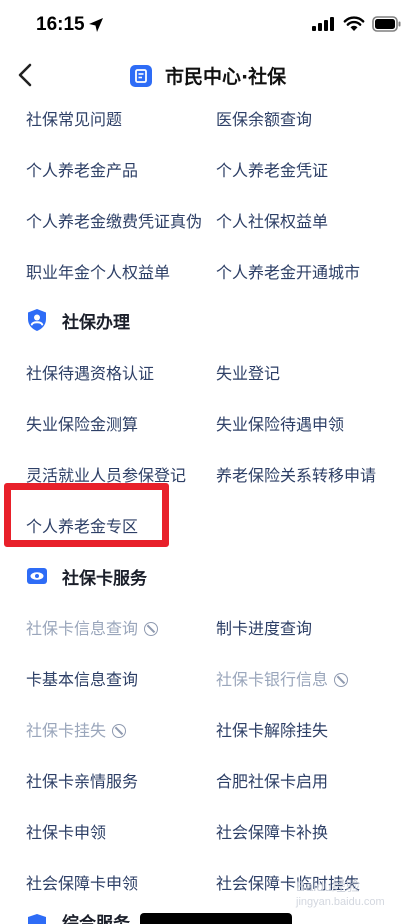  Describe the element at coordinates (354, 23) in the screenshot. I see `wifi-icon` at that location.